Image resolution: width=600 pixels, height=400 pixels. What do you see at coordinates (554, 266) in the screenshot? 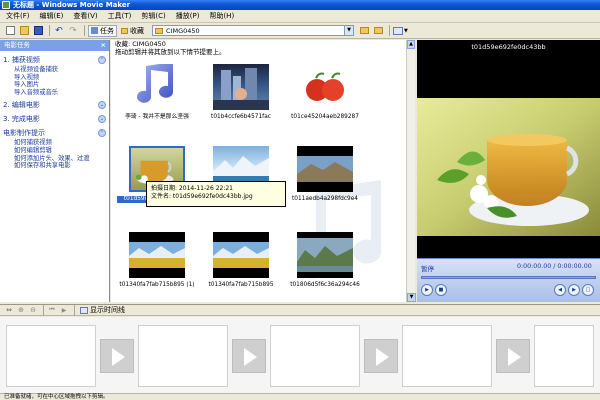
I see `playback-time: 0:00:00.00 / 0:00:00.00` at bounding box center [554, 266].